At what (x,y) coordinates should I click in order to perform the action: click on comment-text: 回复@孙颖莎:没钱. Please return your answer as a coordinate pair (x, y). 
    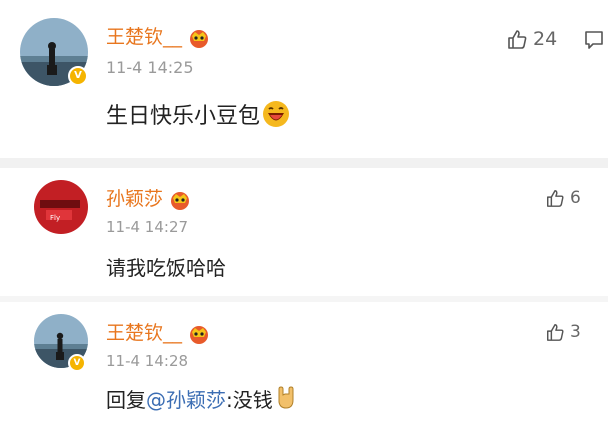
    Looking at the image, I should click on (201, 398).